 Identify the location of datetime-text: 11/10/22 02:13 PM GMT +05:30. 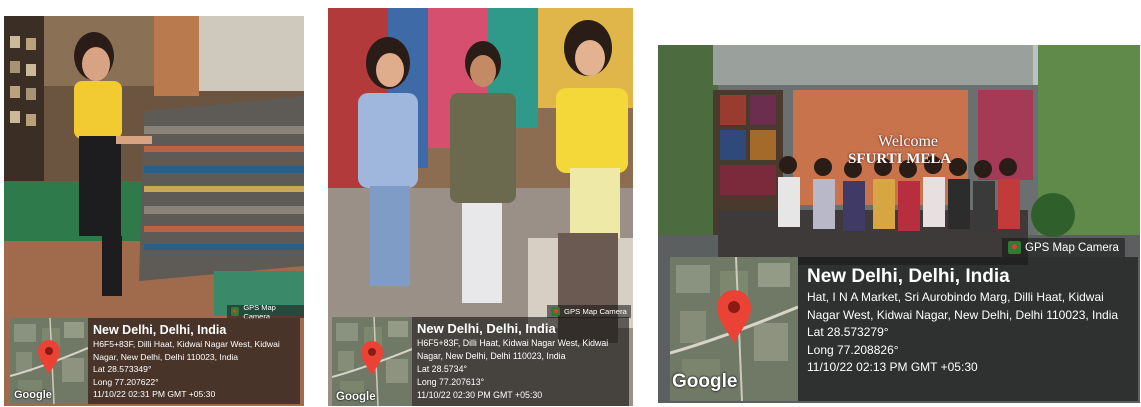
(892, 367).